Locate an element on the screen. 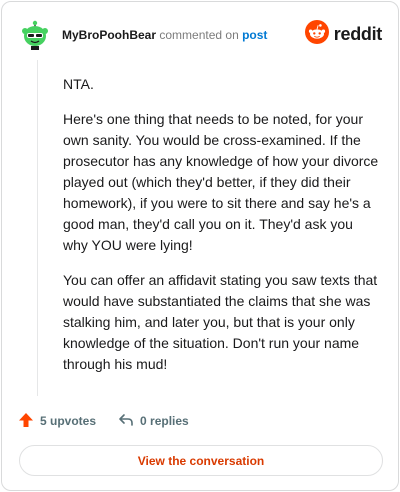 This screenshot has height=492, width=400. thread-line is located at coordinates (37, 228).